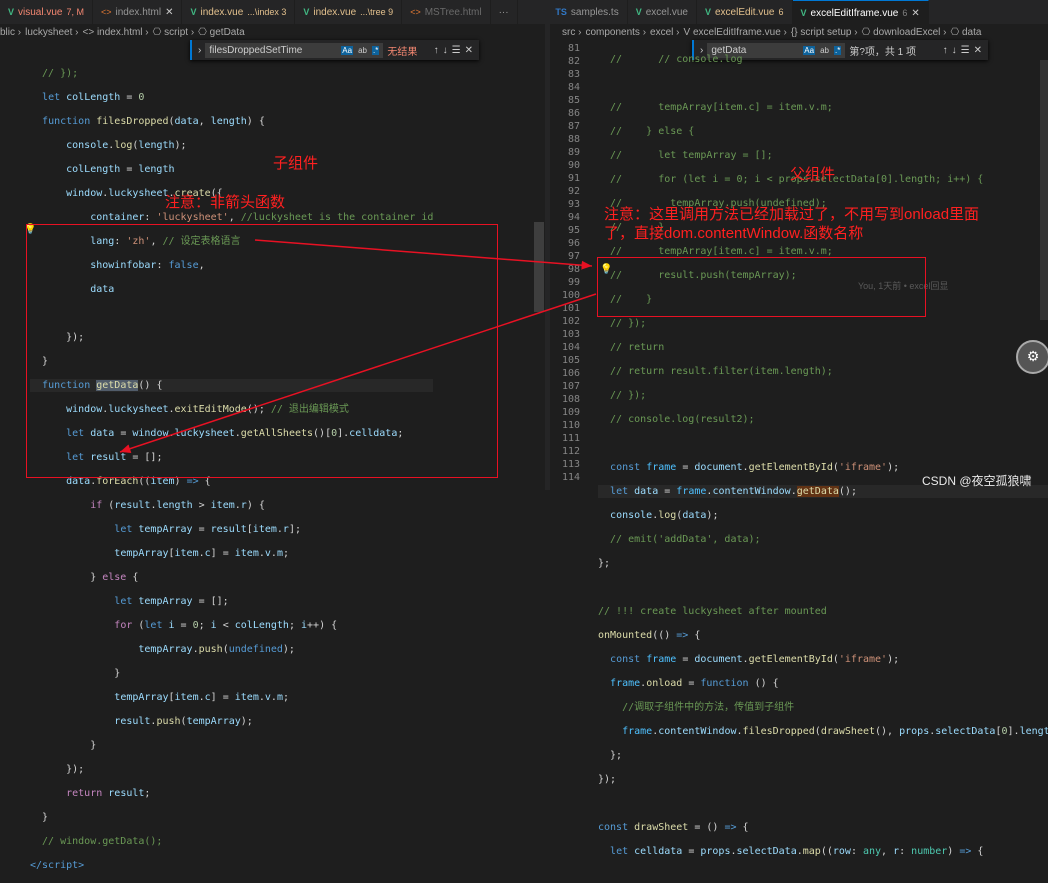 This screenshot has height=883, width=1048. What do you see at coordinates (225, 202) in the screenshot?
I see `non-arrow-function-note: 注意：非箭头函数` at bounding box center [225, 202].